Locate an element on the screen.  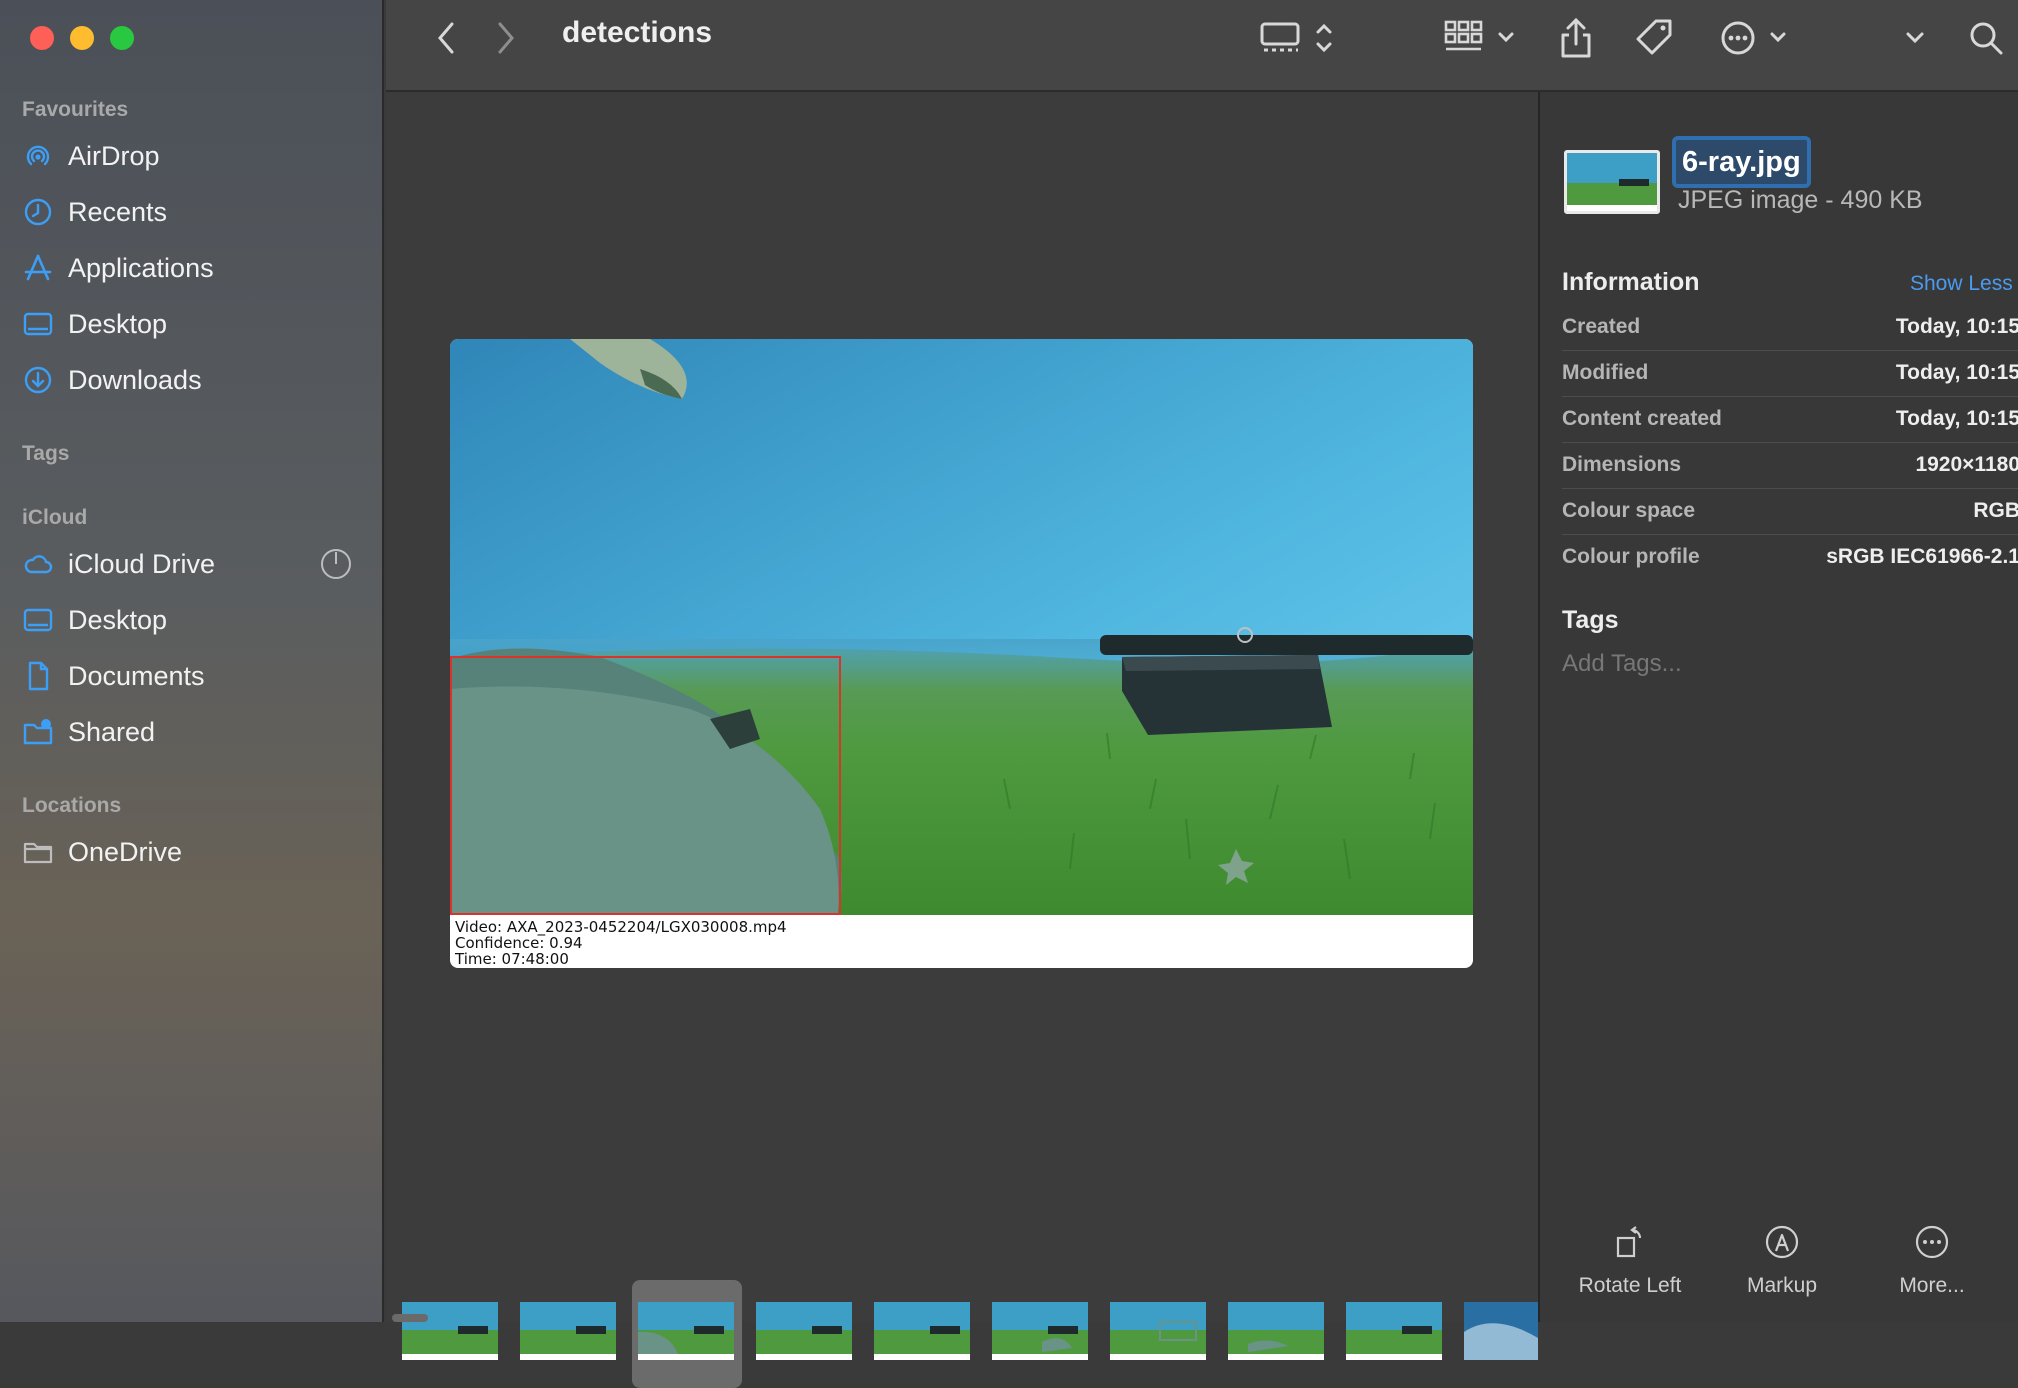
sidebar-item-documents: Documents is located at coordinates (187, 676).